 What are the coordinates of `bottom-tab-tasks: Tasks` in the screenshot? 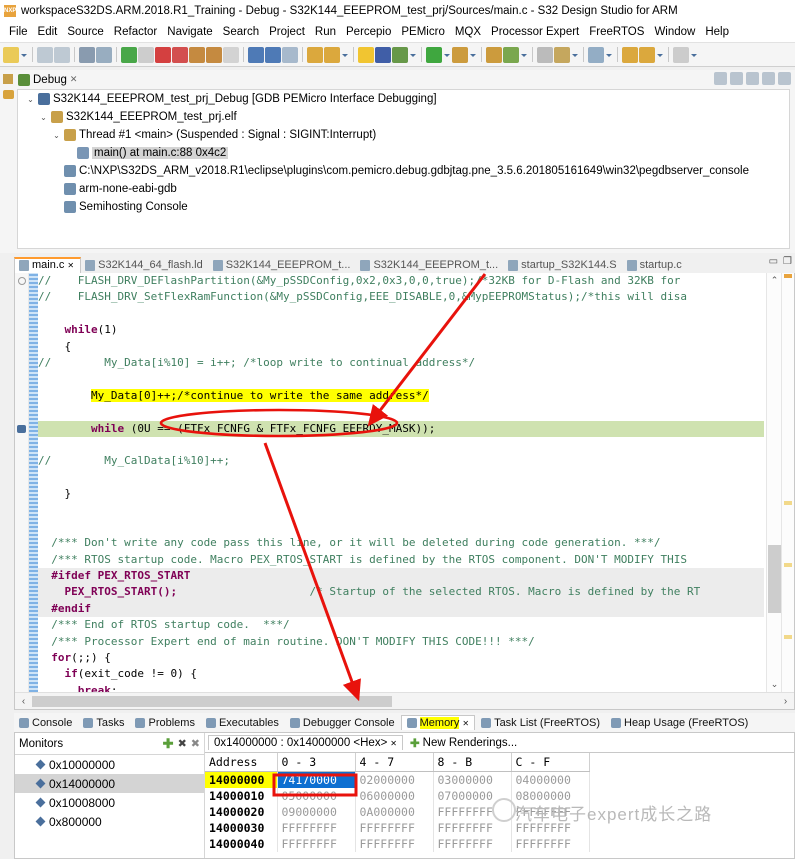 It's located at (103, 723).